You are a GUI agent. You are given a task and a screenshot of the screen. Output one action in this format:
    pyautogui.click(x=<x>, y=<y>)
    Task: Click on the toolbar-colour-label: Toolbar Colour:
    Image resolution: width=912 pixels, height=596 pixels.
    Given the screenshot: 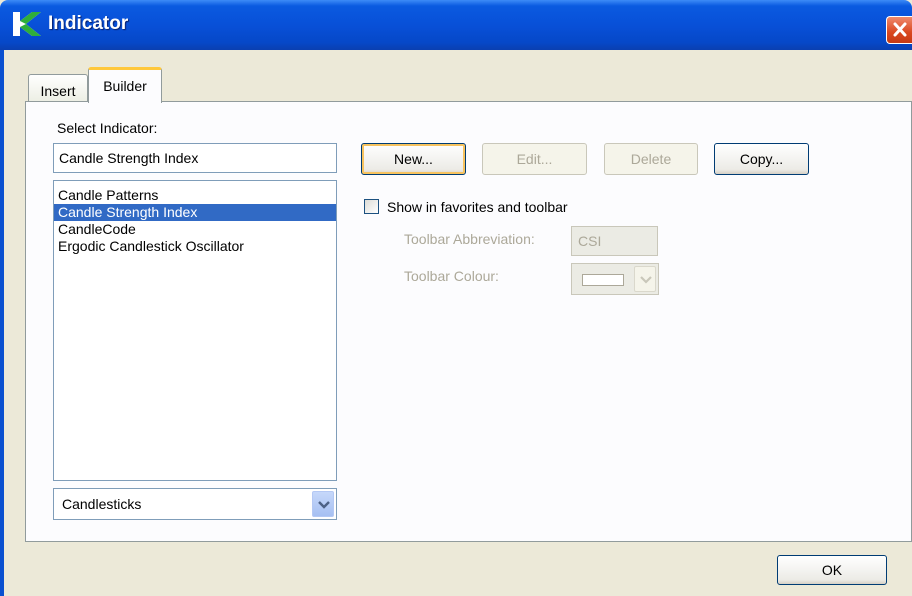 What is the action you would take?
    pyautogui.click(x=451, y=276)
    